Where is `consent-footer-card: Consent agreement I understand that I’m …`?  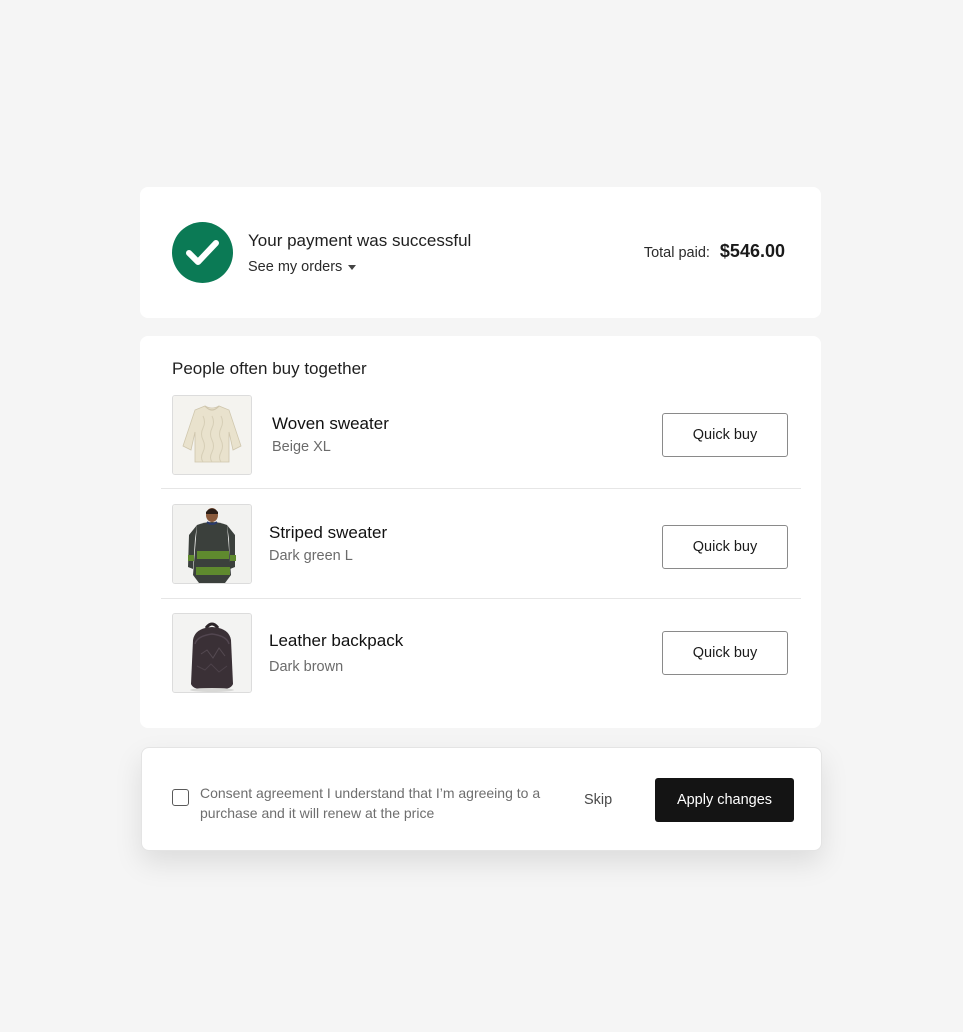 consent-footer-card: Consent agreement I understand that I’m … is located at coordinates (481, 799).